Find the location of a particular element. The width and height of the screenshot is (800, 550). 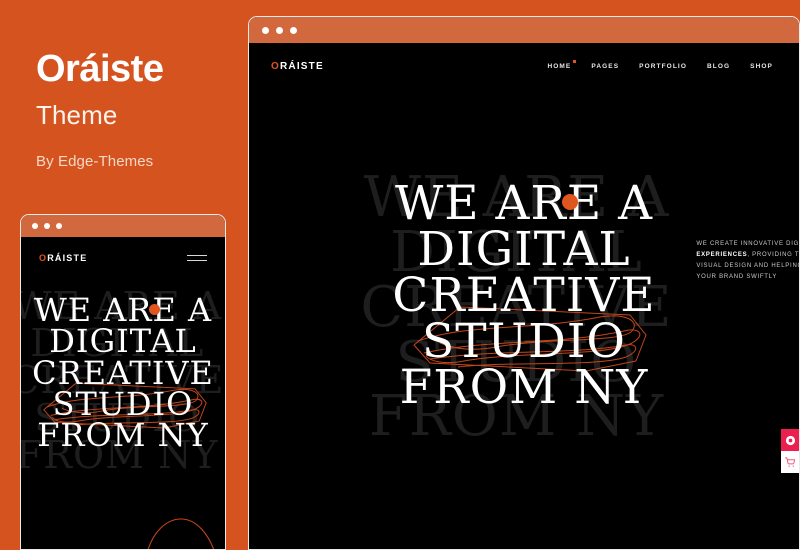

mobile-site-header: ORÁISTE is located at coordinates (123, 258).